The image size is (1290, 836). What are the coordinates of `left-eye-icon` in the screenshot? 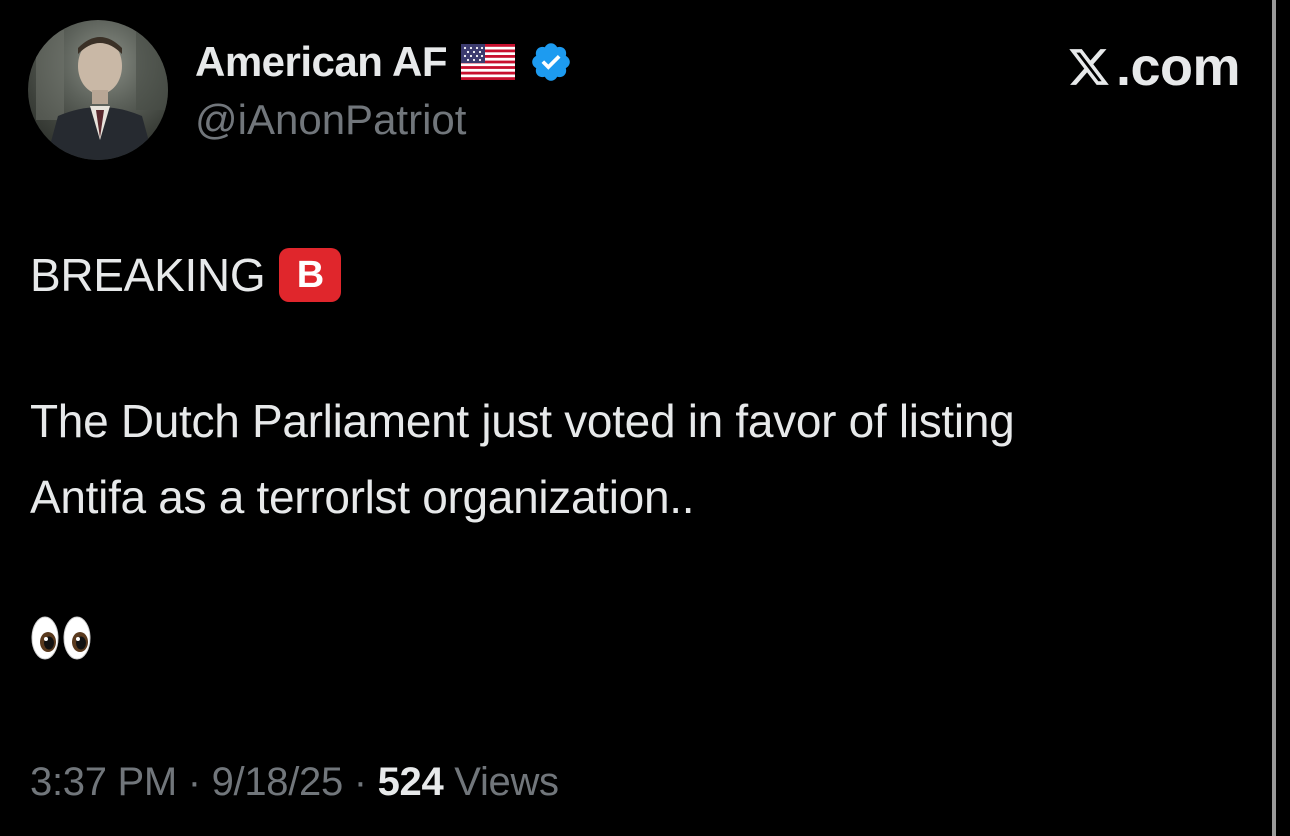 It's located at (45, 638).